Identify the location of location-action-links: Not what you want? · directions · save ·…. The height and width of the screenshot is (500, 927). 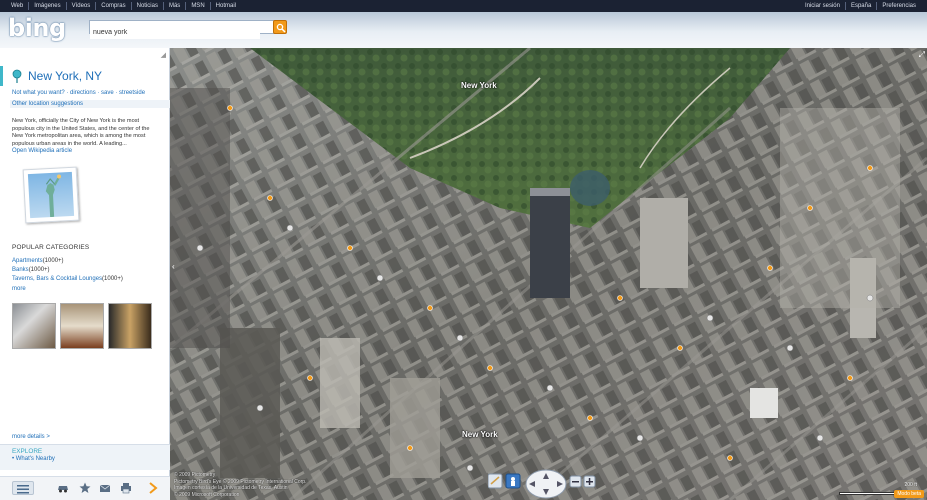
(78, 93).